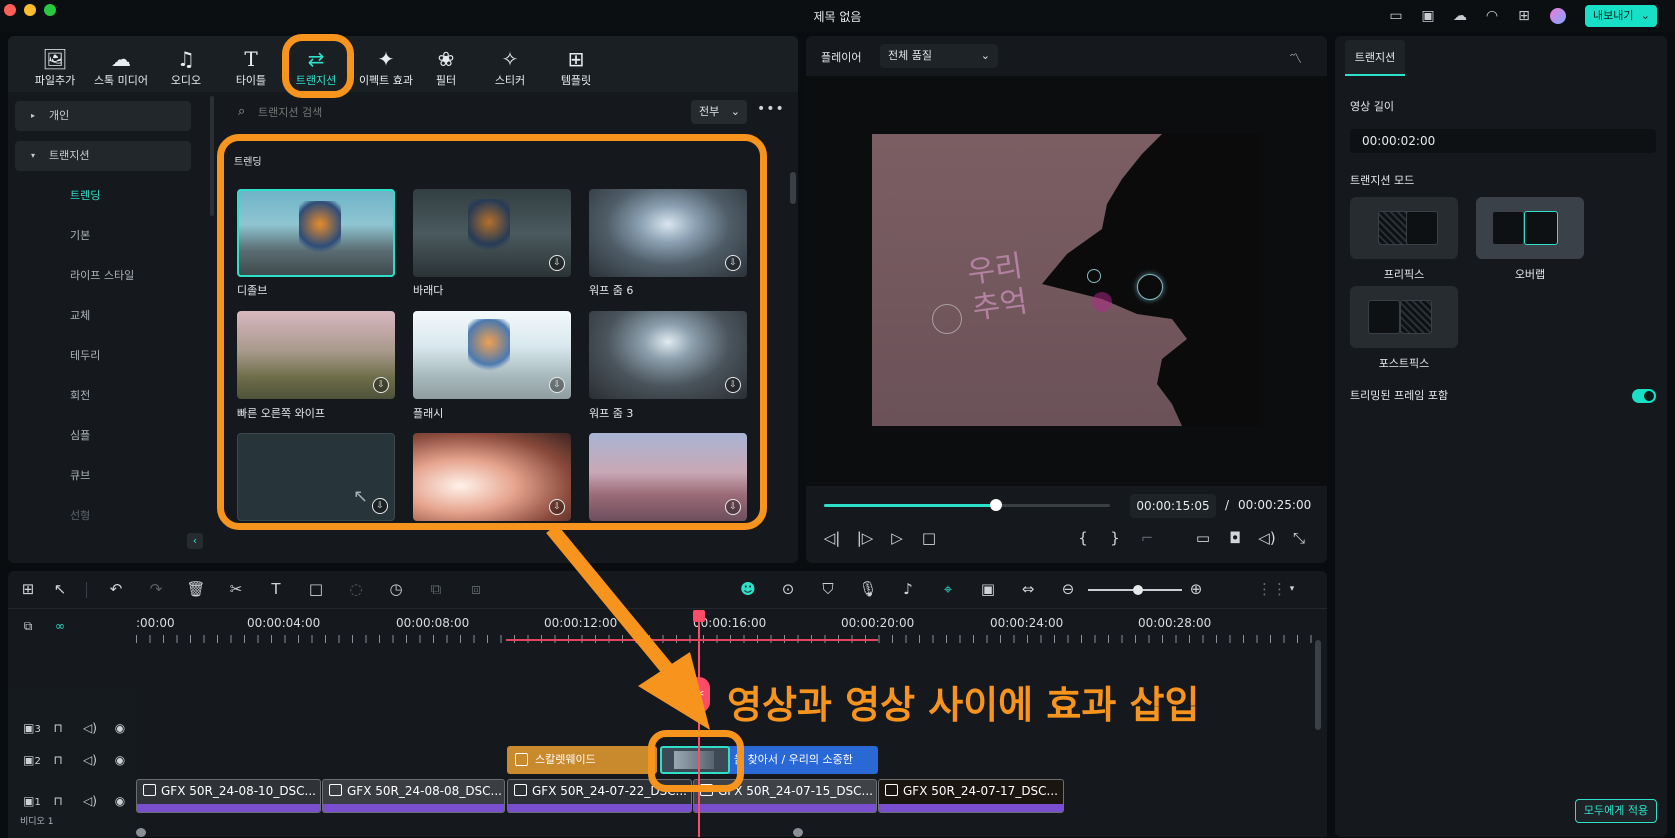 The width and height of the screenshot is (1675, 838). What do you see at coordinates (195, 541) in the screenshot?
I see `collapse-sidebar-button: ‹` at bounding box center [195, 541].